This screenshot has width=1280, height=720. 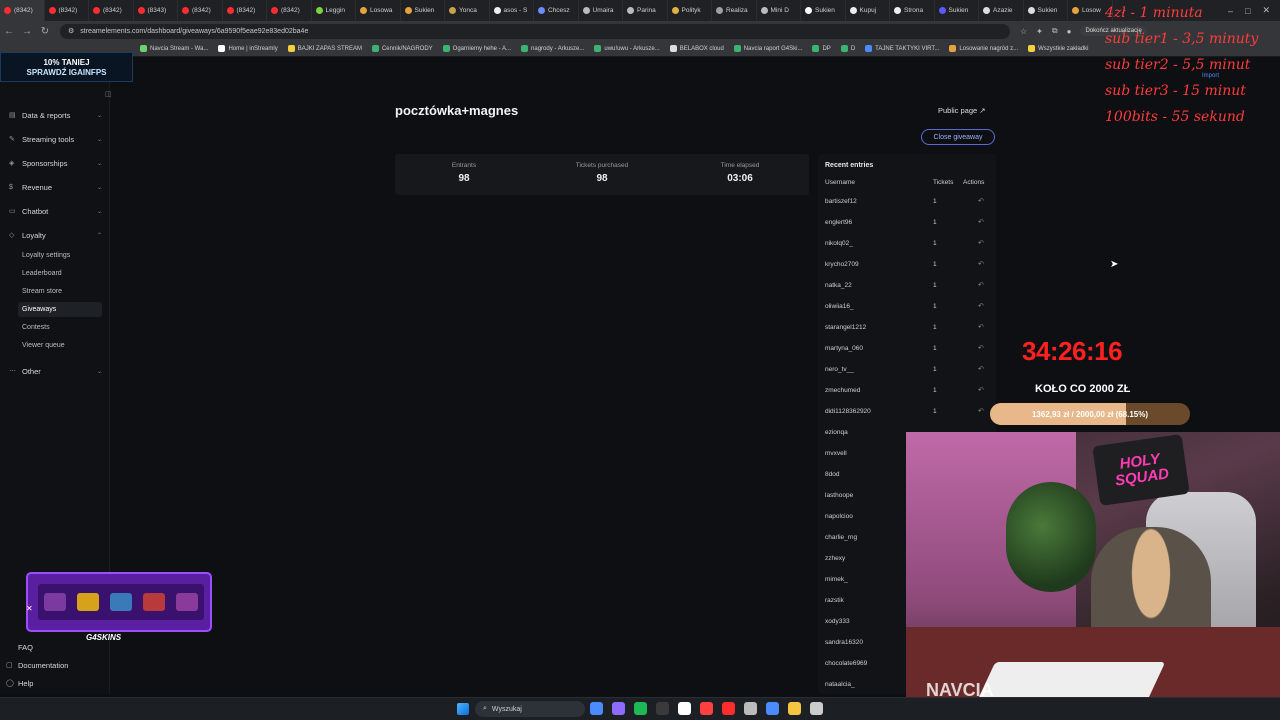 What do you see at coordinates (821, 48) in the screenshot?
I see `bookmark-item: DP` at bounding box center [821, 48].